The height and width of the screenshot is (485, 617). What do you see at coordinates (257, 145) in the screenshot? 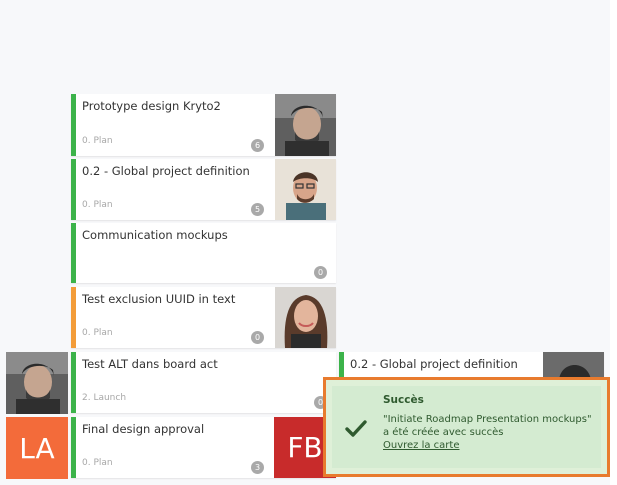
I see `card-comment-count: 6` at bounding box center [257, 145].